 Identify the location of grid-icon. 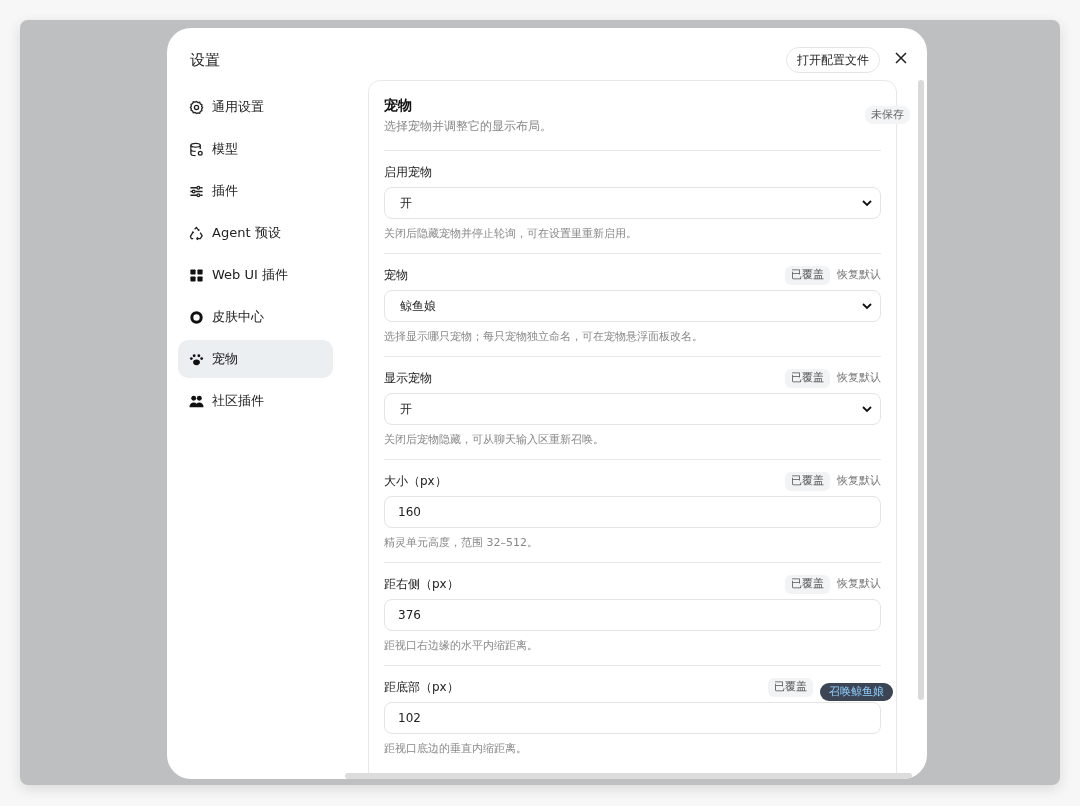
(196, 275).